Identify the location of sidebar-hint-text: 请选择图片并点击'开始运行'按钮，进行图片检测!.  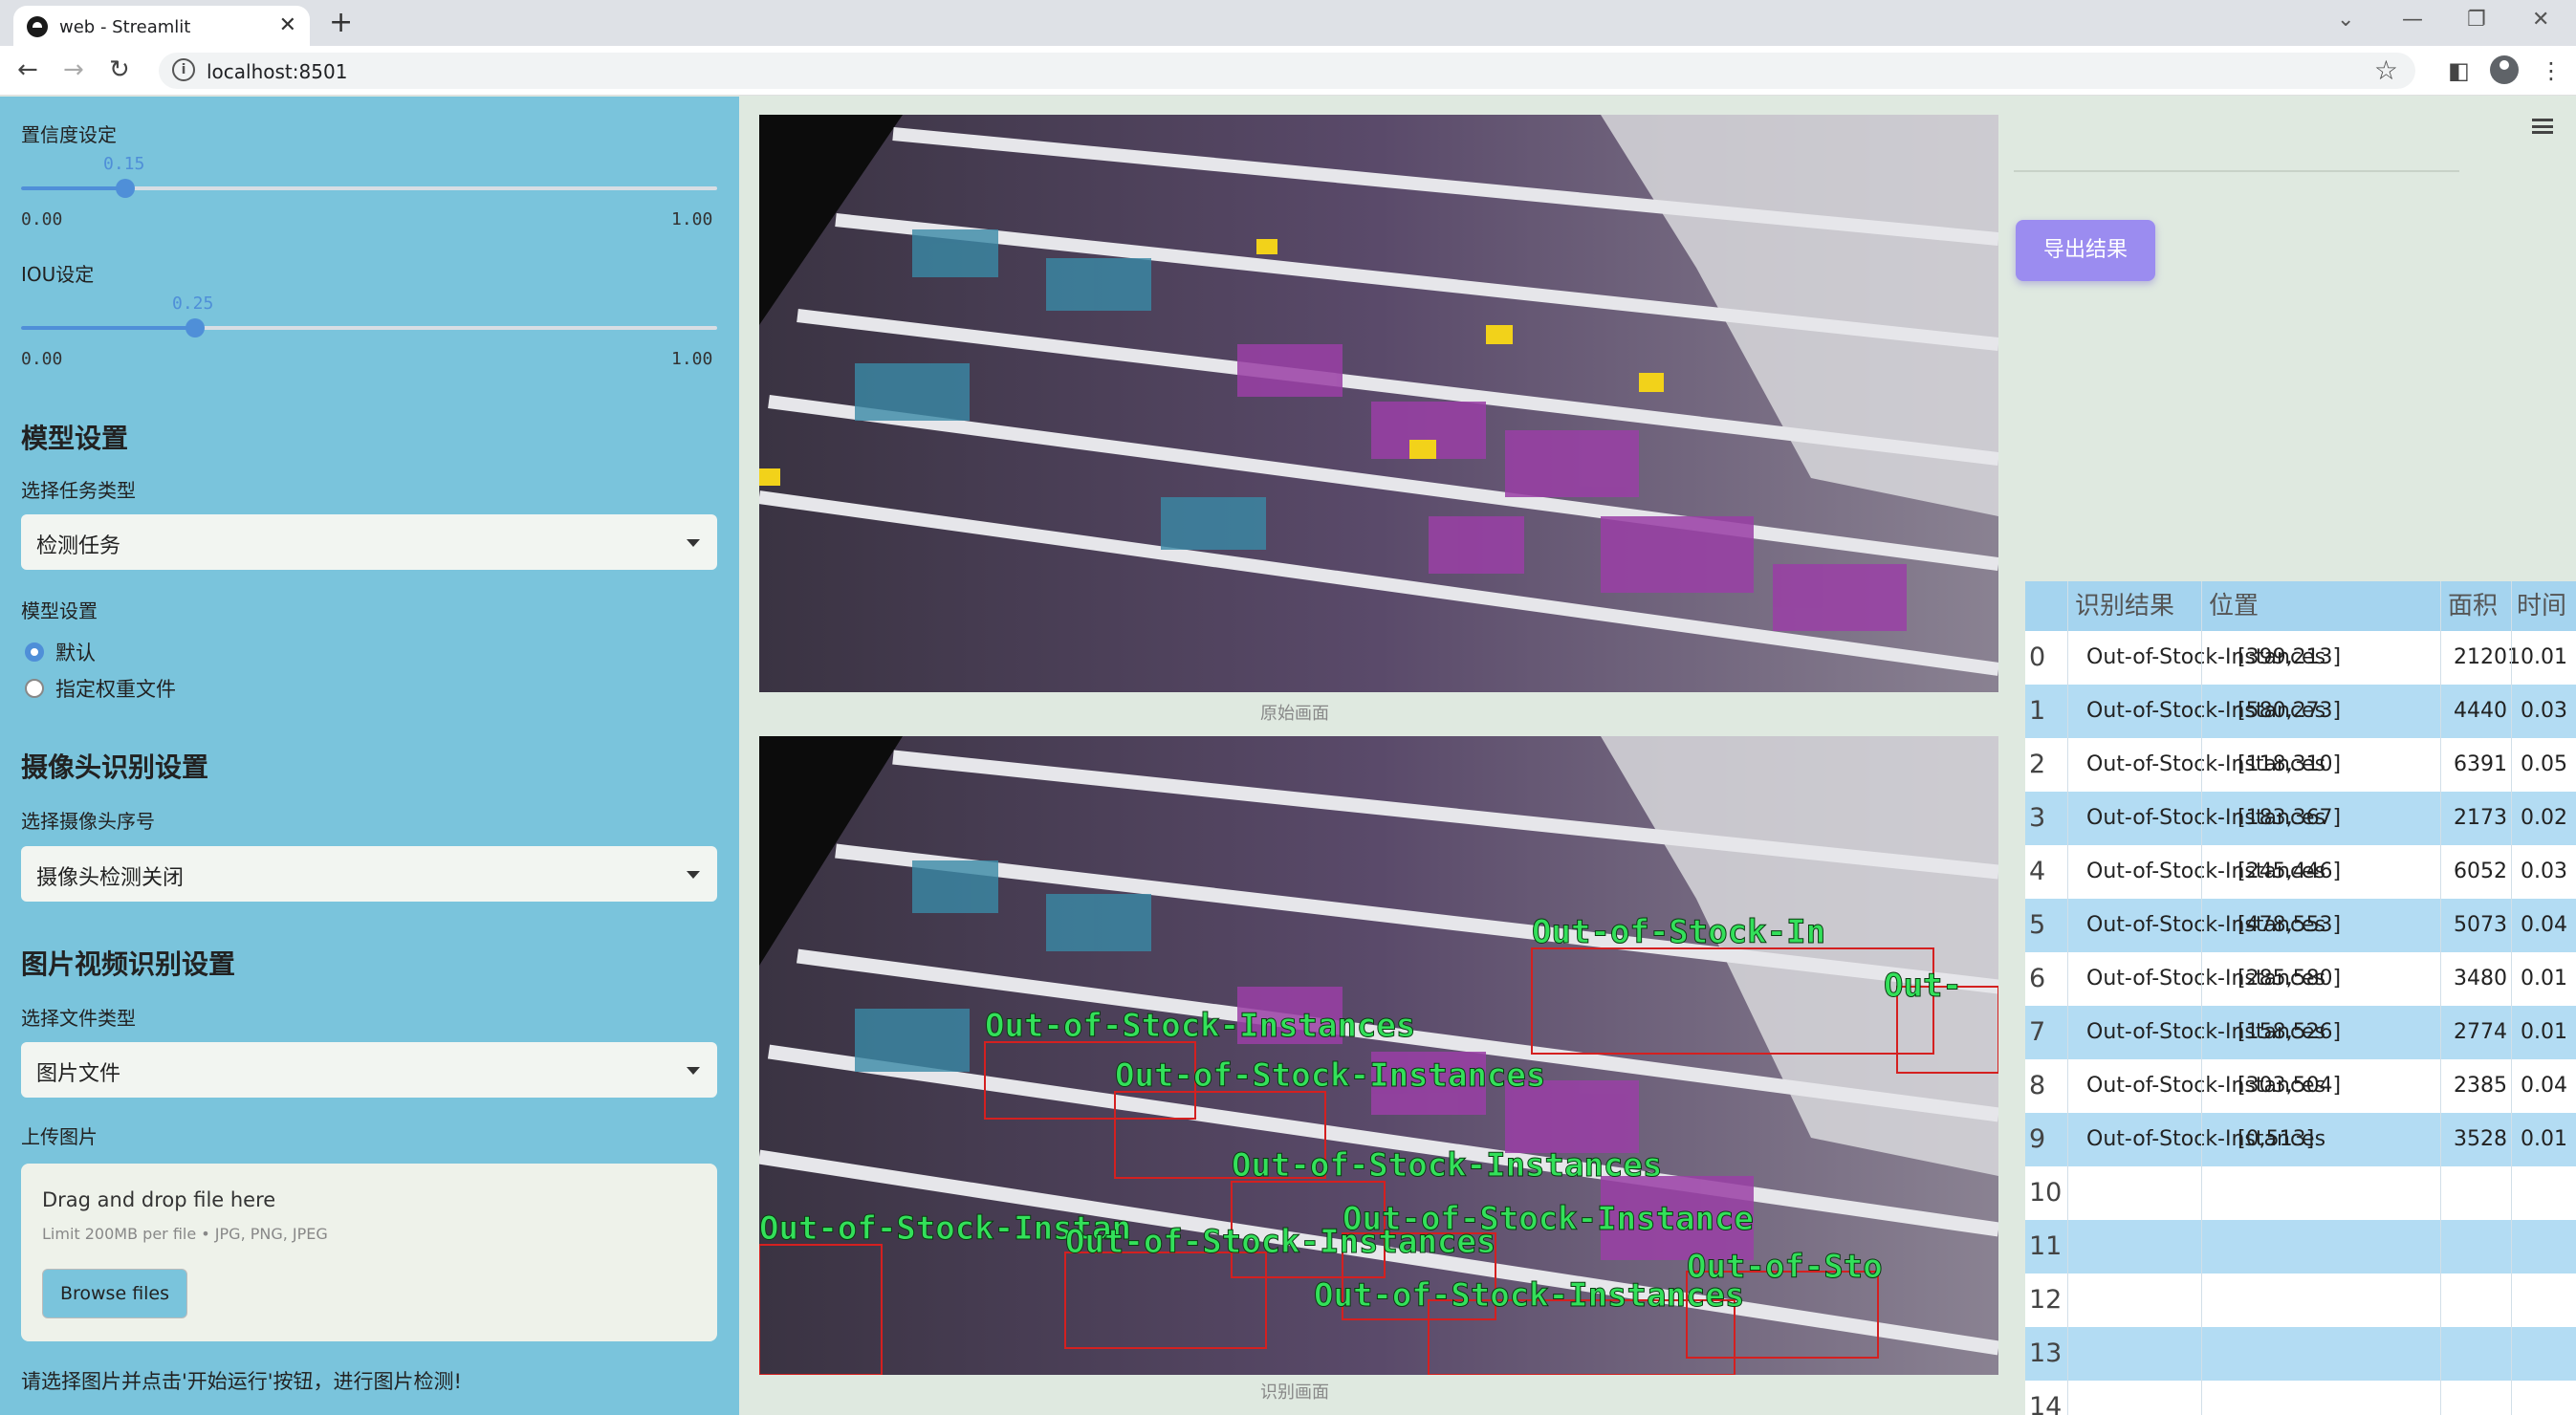
(241, 1381).